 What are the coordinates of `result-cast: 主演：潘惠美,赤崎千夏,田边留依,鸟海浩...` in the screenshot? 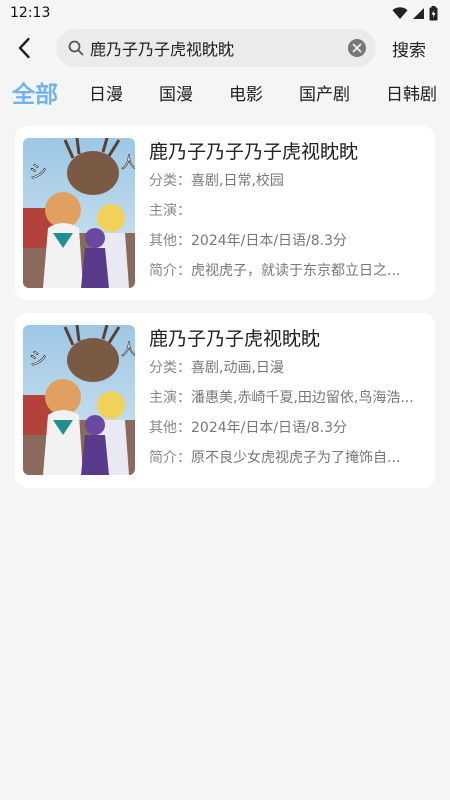 It's located at (281, 398).